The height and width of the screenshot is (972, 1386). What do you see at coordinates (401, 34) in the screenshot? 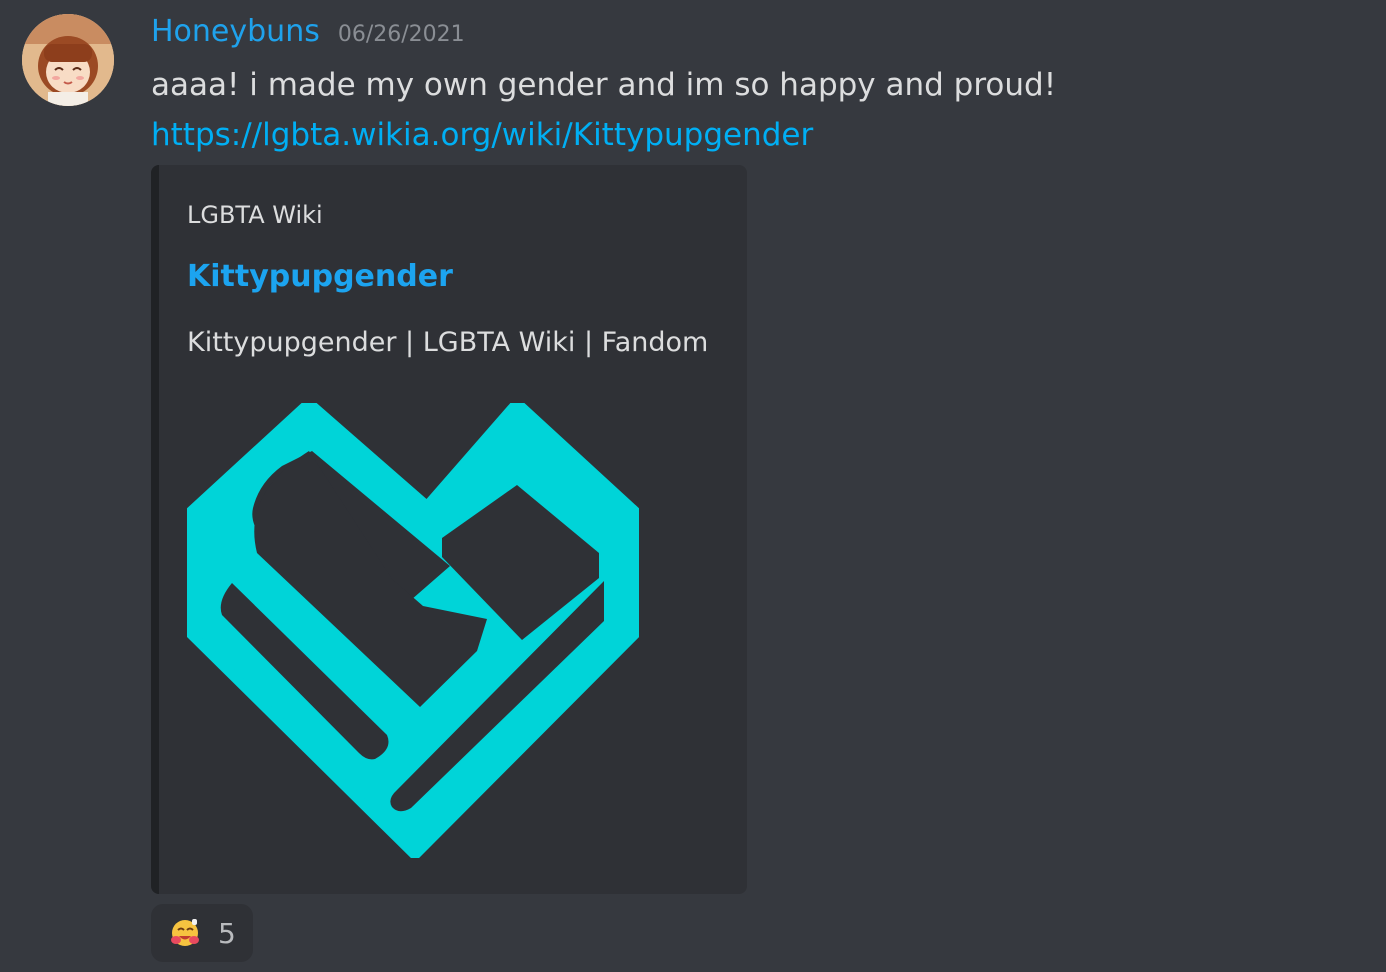
I see `message-timestamp: 06/26/2021` at bounding box center [401, 34].